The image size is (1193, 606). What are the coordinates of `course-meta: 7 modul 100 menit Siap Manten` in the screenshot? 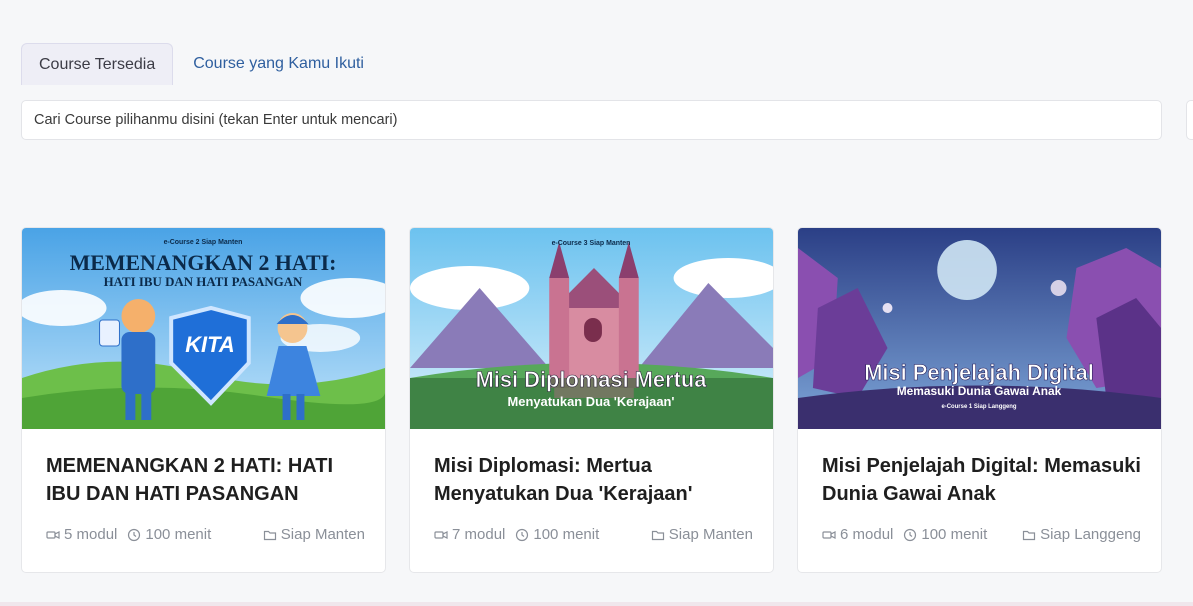 It's located at (593, 534).